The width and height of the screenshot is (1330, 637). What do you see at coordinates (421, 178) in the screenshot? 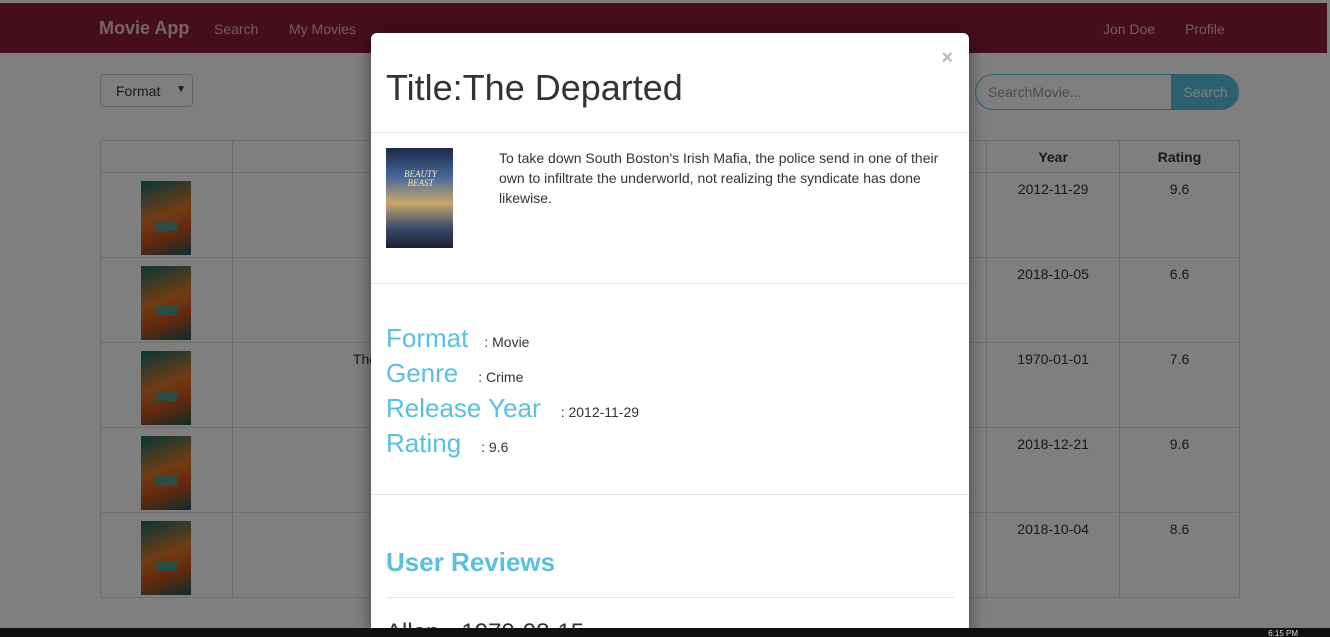
I see `poster-text: BEAUTY BEAST` at bounding box center [421, 178].